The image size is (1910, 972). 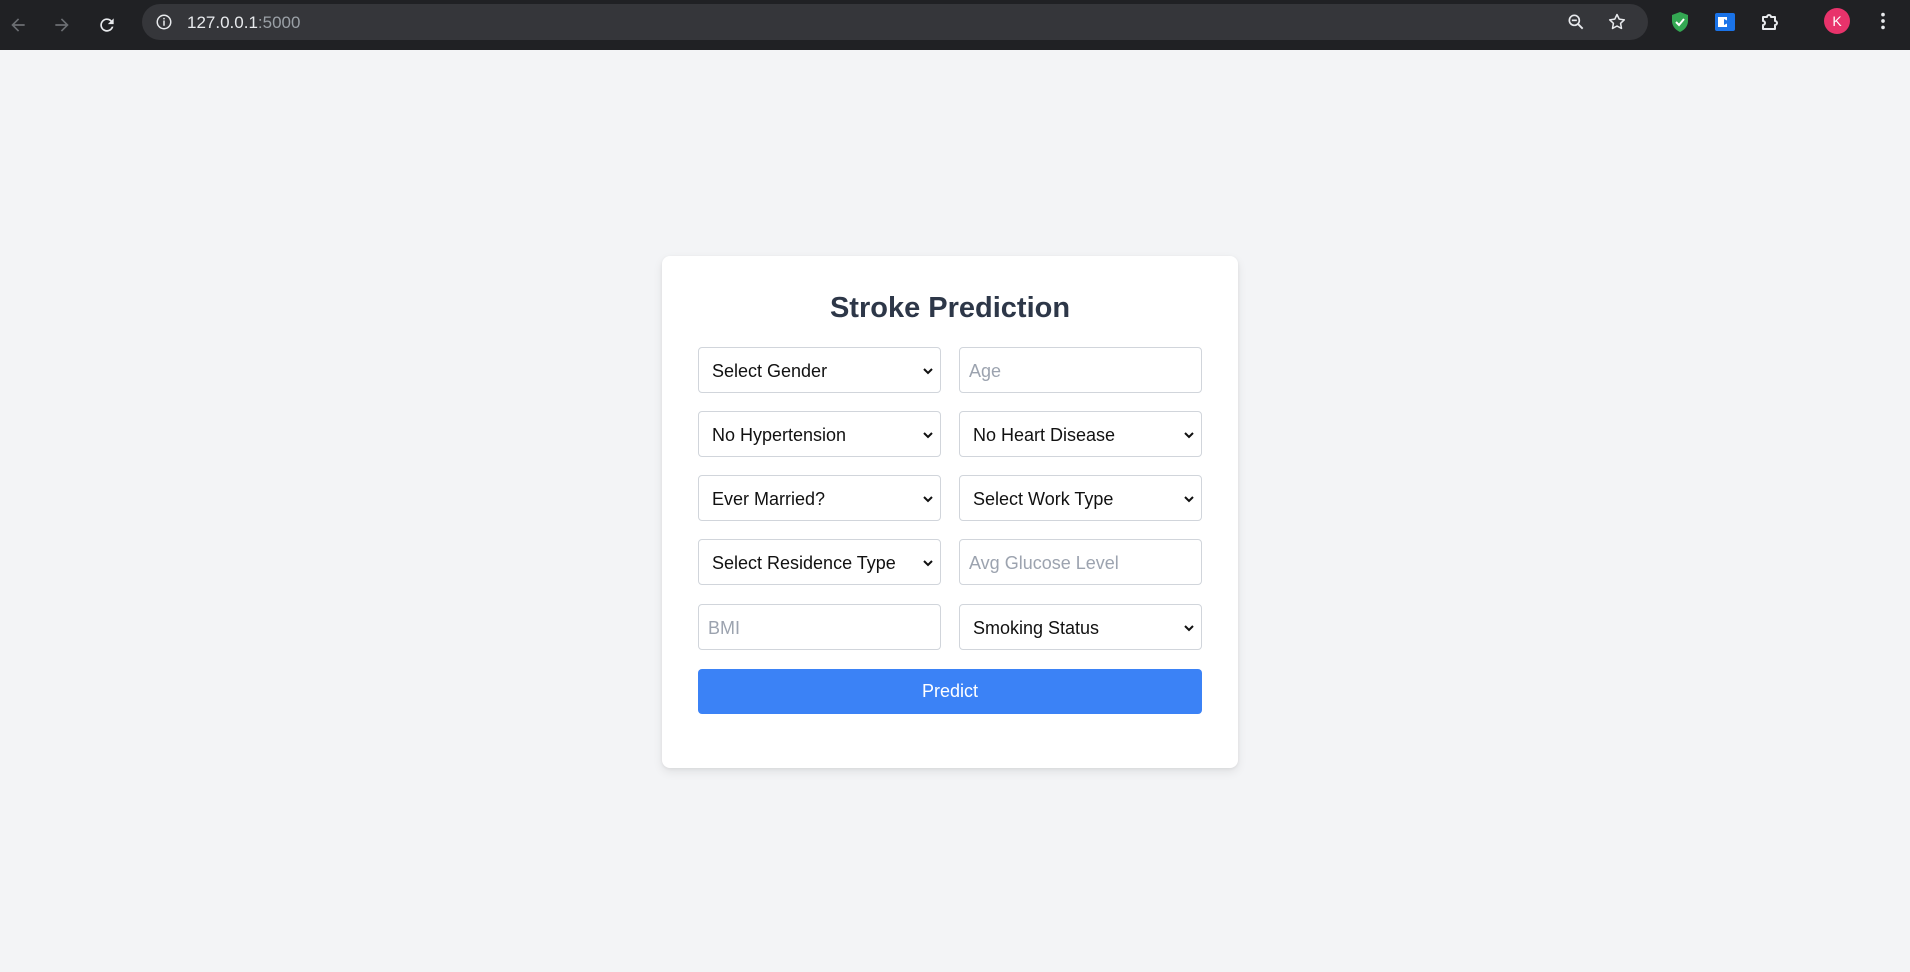 I want to click on info-icon, so click(x=164, y=22).